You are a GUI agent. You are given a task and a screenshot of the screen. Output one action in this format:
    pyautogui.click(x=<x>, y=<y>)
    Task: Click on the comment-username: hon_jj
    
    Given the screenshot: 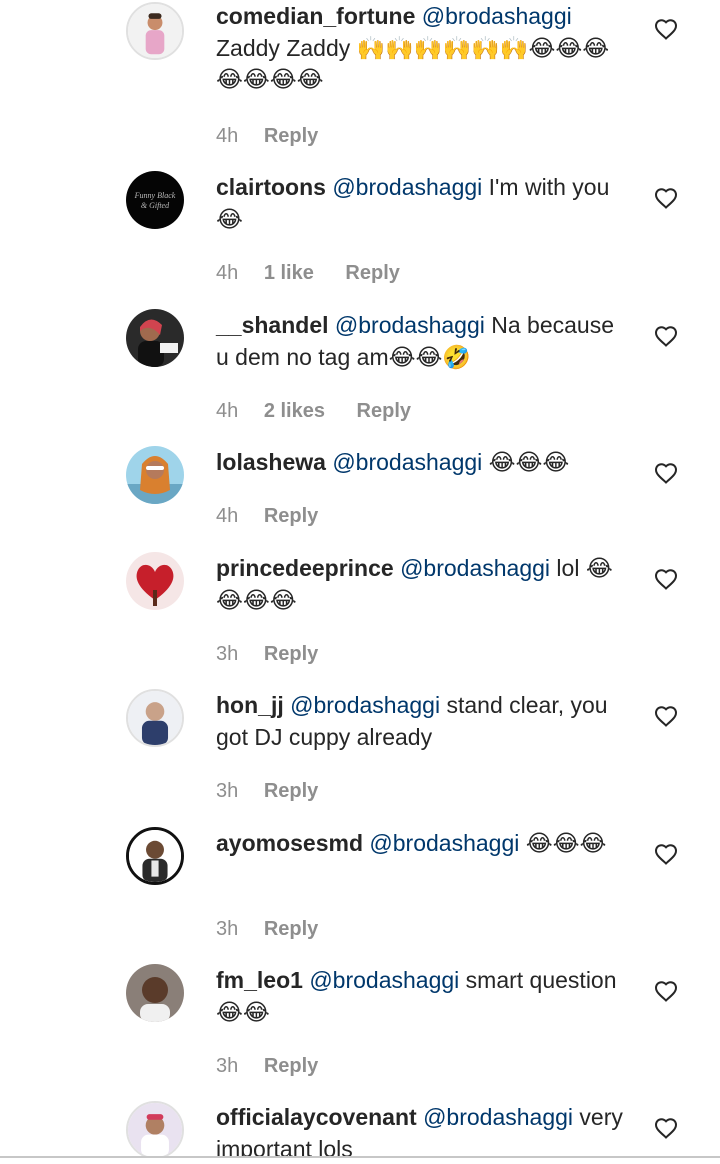 What is the action you would take?
    pyautogui.click(x=250, y=705)
    